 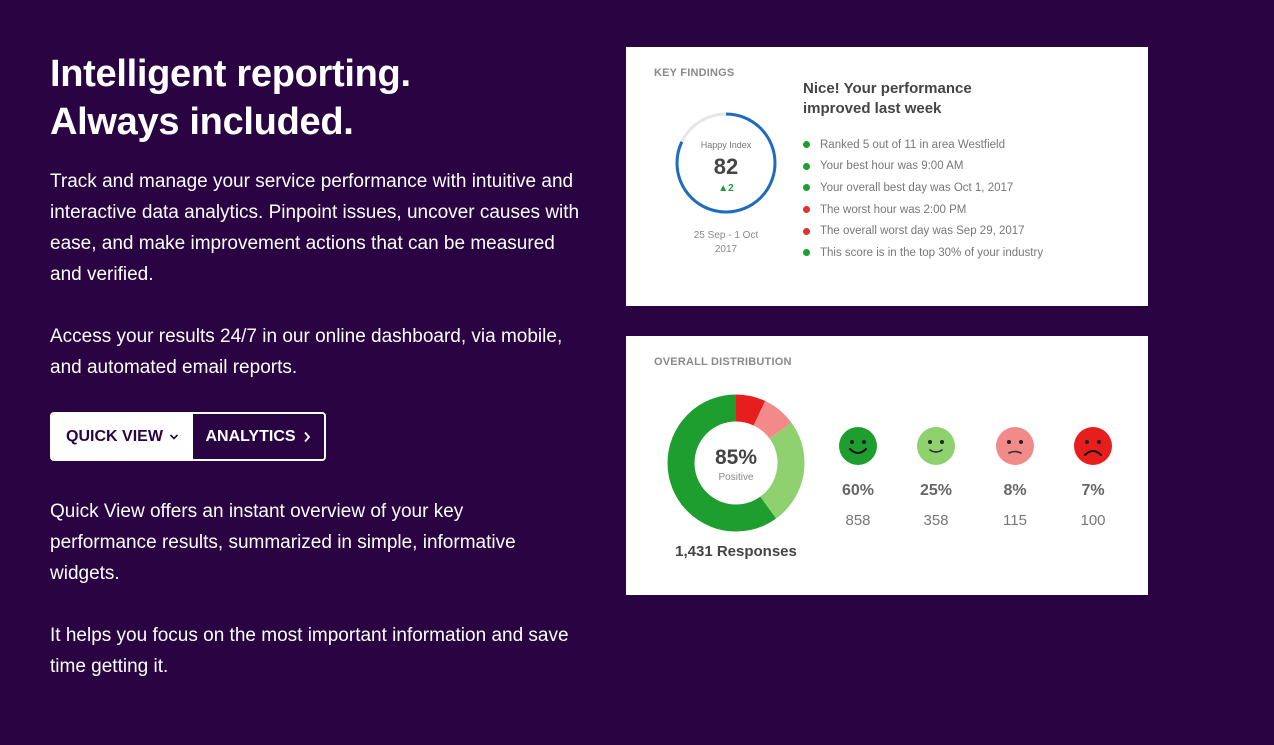 What do you see at coordinates (726, 188) in the screenshot?
I see `happy-index-change: ▲2` at bounding box center [726, 188].